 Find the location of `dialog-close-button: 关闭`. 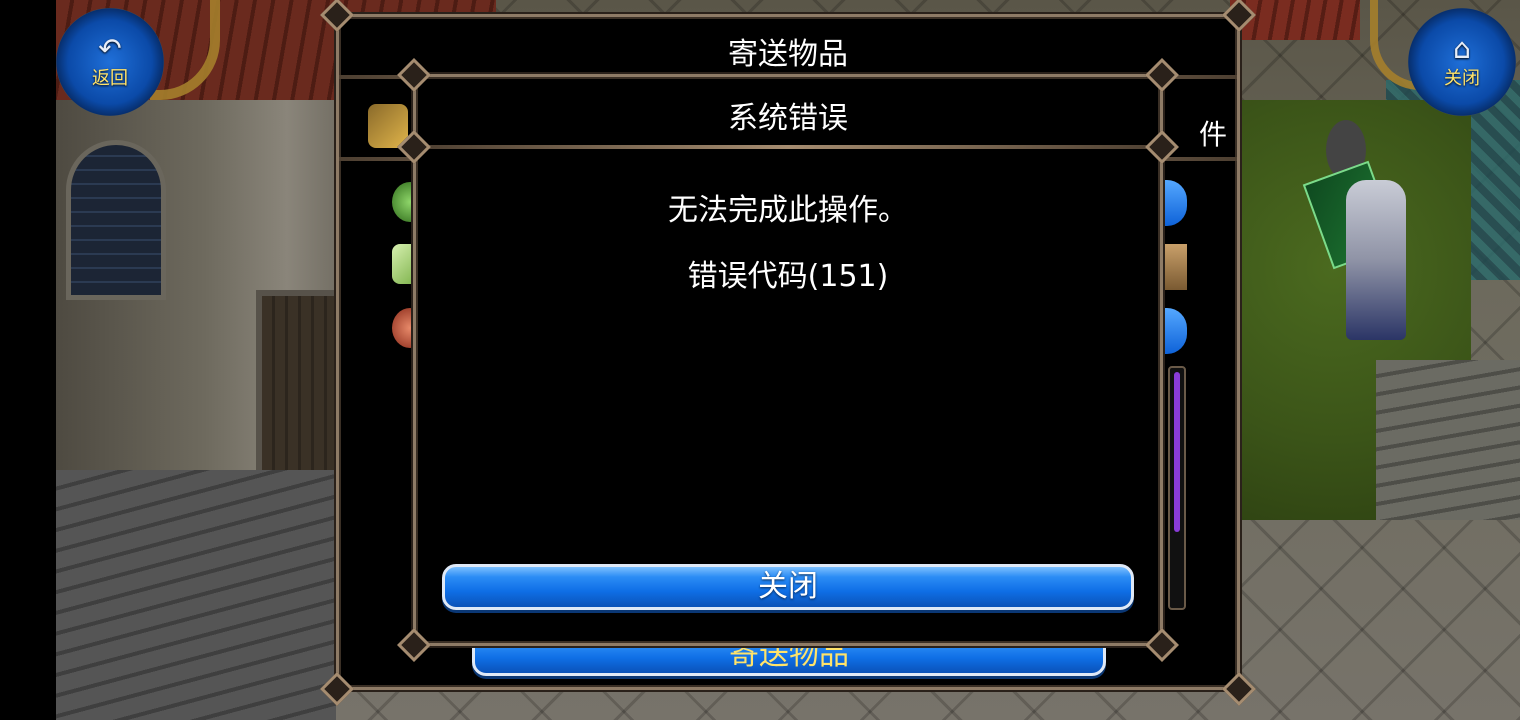

dialog-close-button: 关闭 is located at coordinates (788, 587).